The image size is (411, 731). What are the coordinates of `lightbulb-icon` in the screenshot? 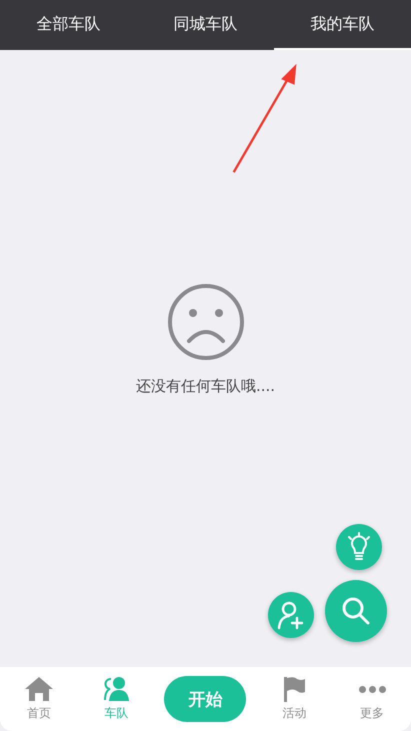 It's located at (359, 547).